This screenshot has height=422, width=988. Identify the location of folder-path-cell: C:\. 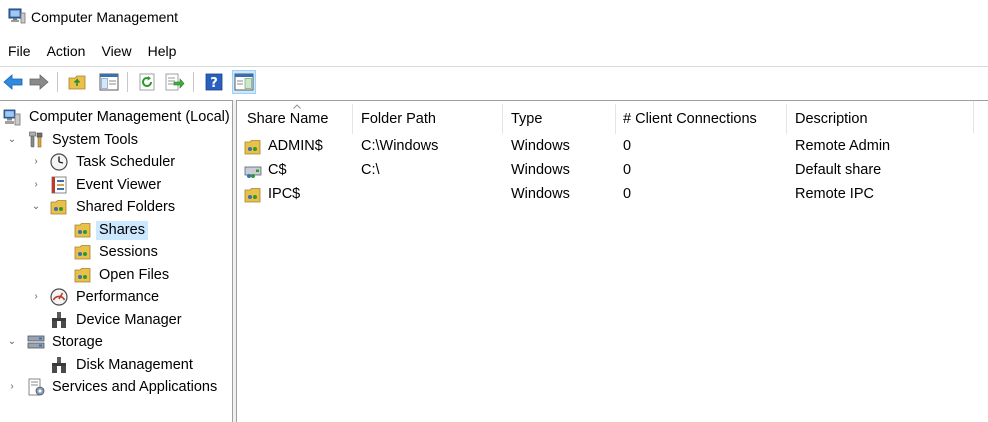
(370, 170).